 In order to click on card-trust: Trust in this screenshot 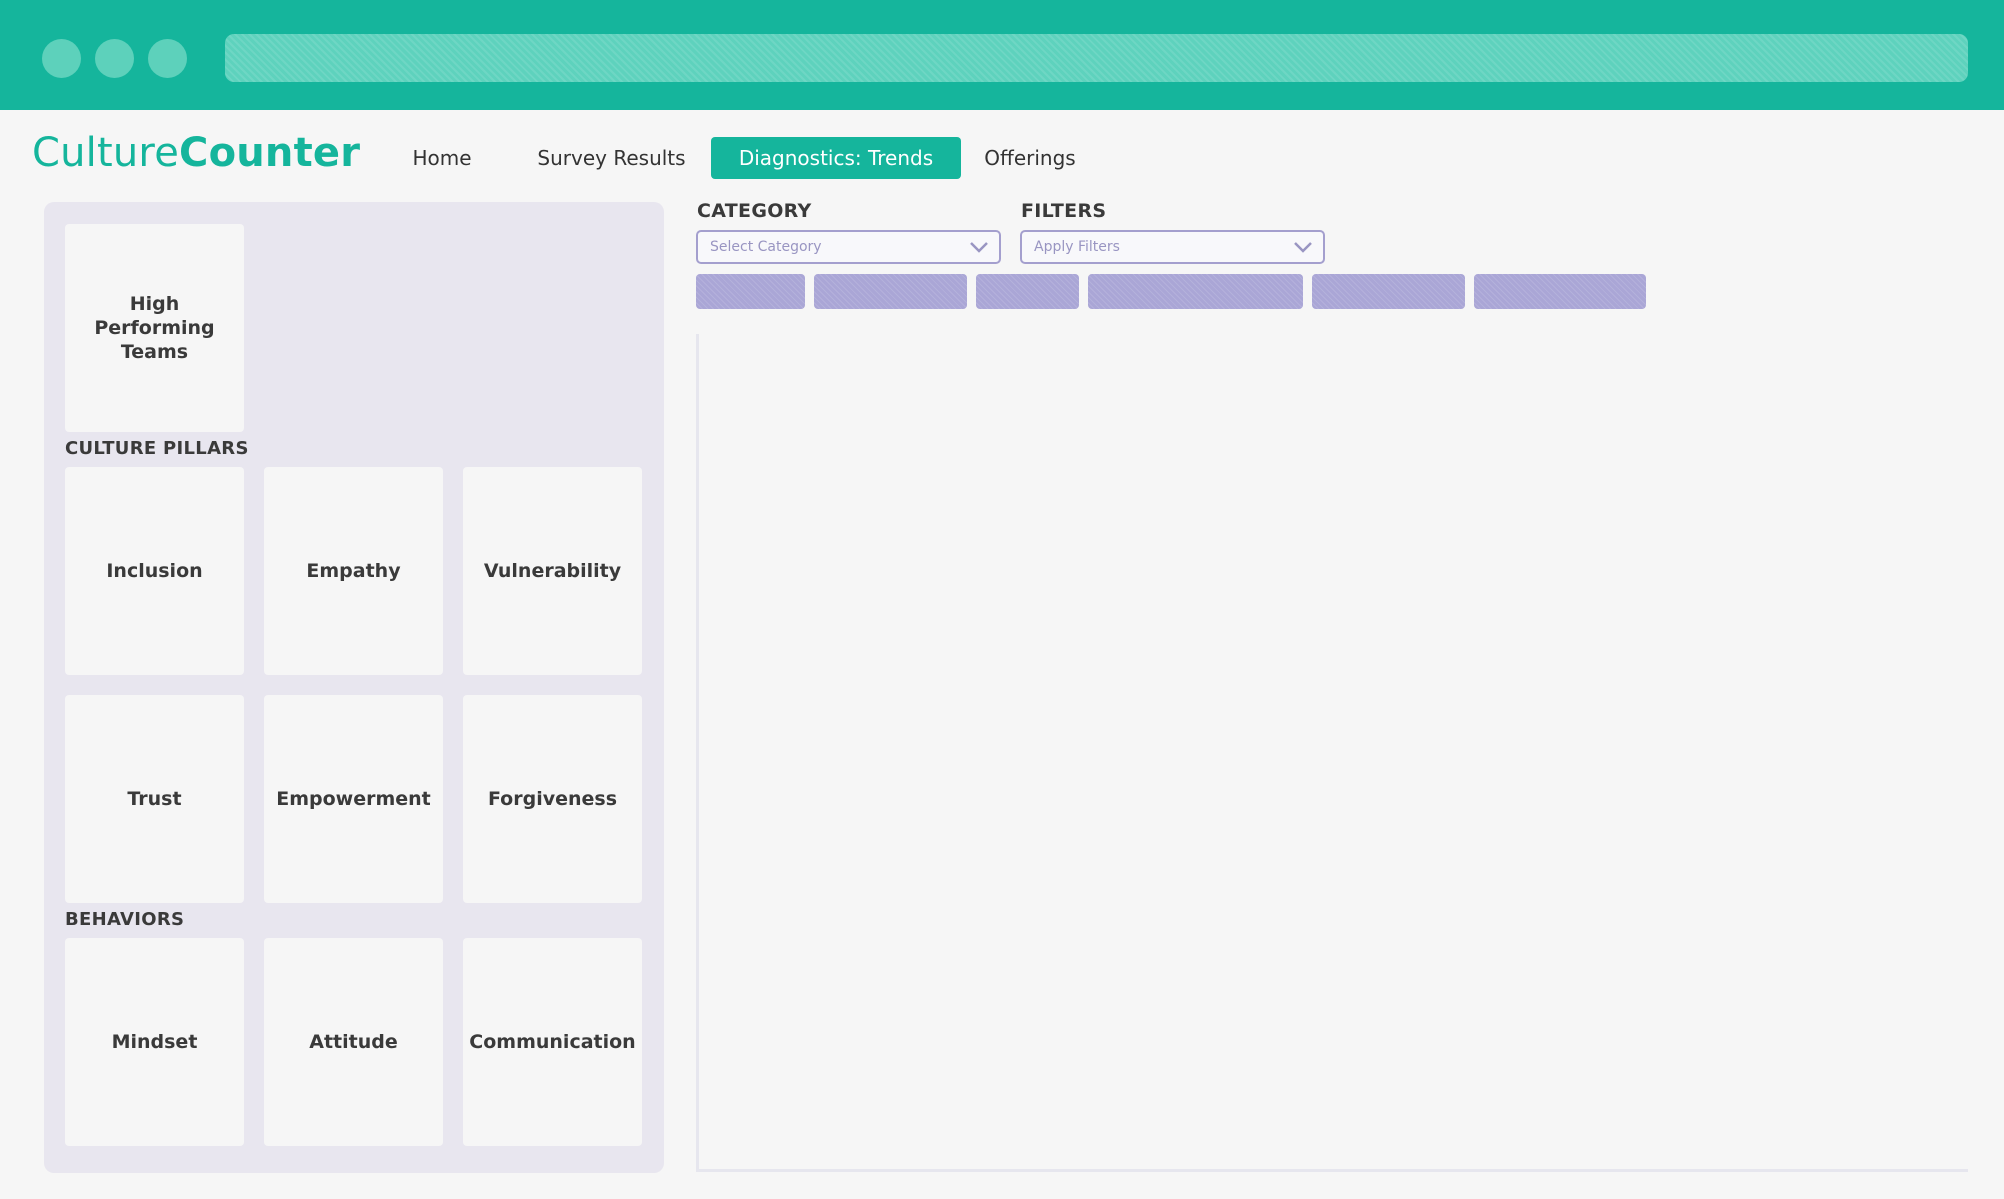, I will do `click(154, 799)`.